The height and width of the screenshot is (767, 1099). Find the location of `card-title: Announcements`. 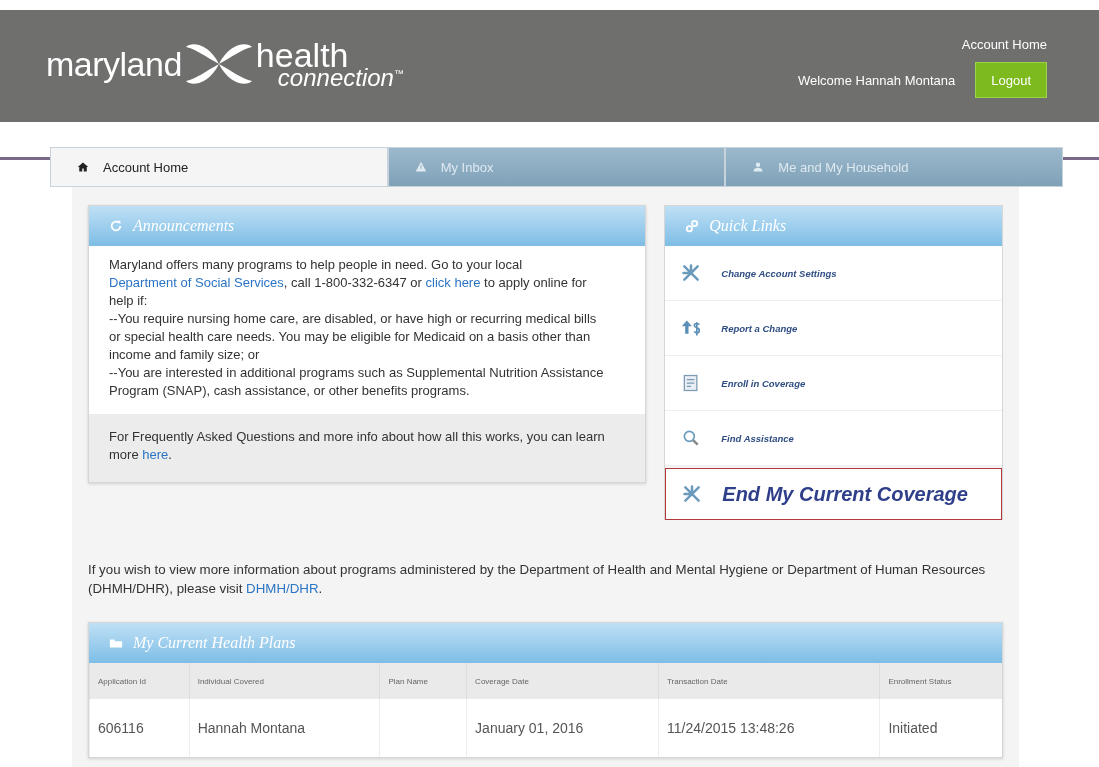

card-title: Announcements is located at coordinates (184, 226).